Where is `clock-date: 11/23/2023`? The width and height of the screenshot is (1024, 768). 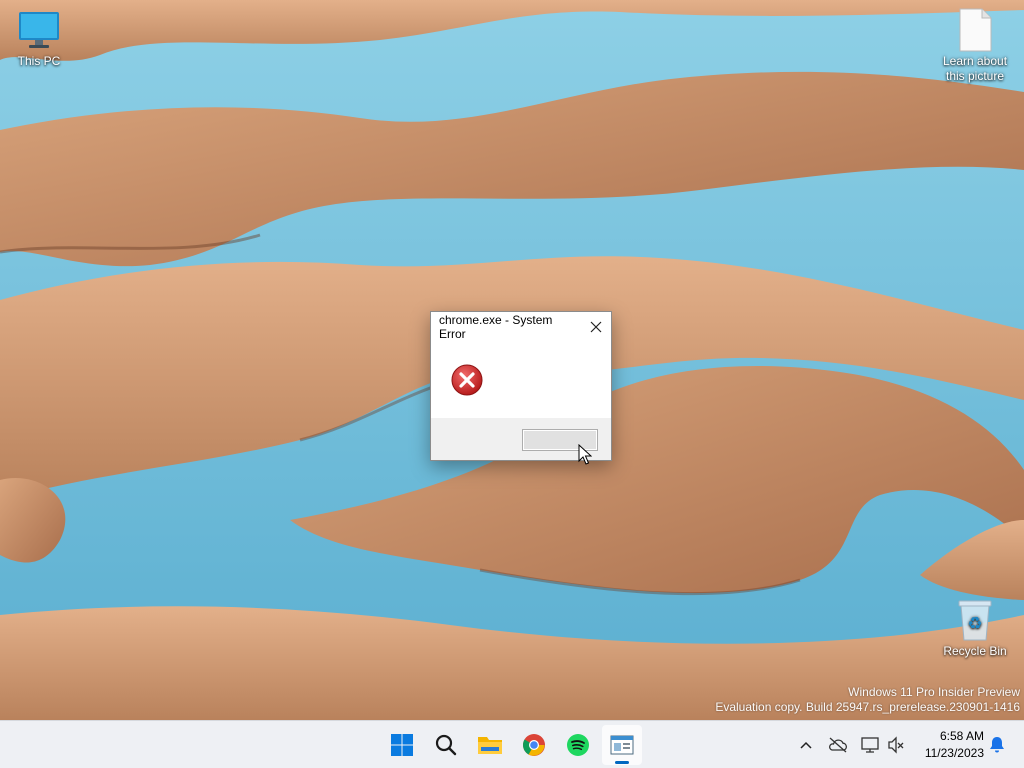
clock-date: 11/23/2023 is located at coordinates (954, 753).